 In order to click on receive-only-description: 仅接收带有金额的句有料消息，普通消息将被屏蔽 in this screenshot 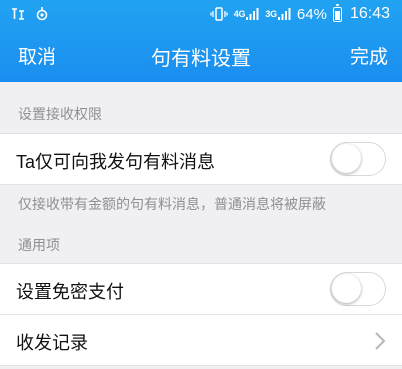, I will do `click(172, 204)`.